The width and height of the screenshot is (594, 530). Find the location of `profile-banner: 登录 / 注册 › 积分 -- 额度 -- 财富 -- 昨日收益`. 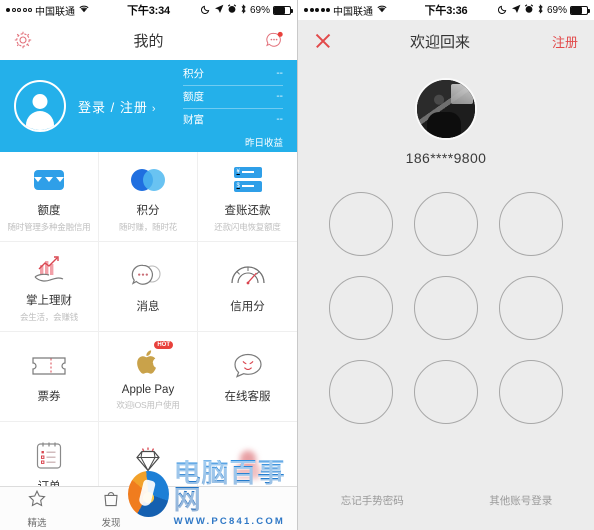

profile-banner: 登录 / 注册 › 积分 -- 额度 -- 财富 -- 昨日收益 is located at coordinates (148, 106).